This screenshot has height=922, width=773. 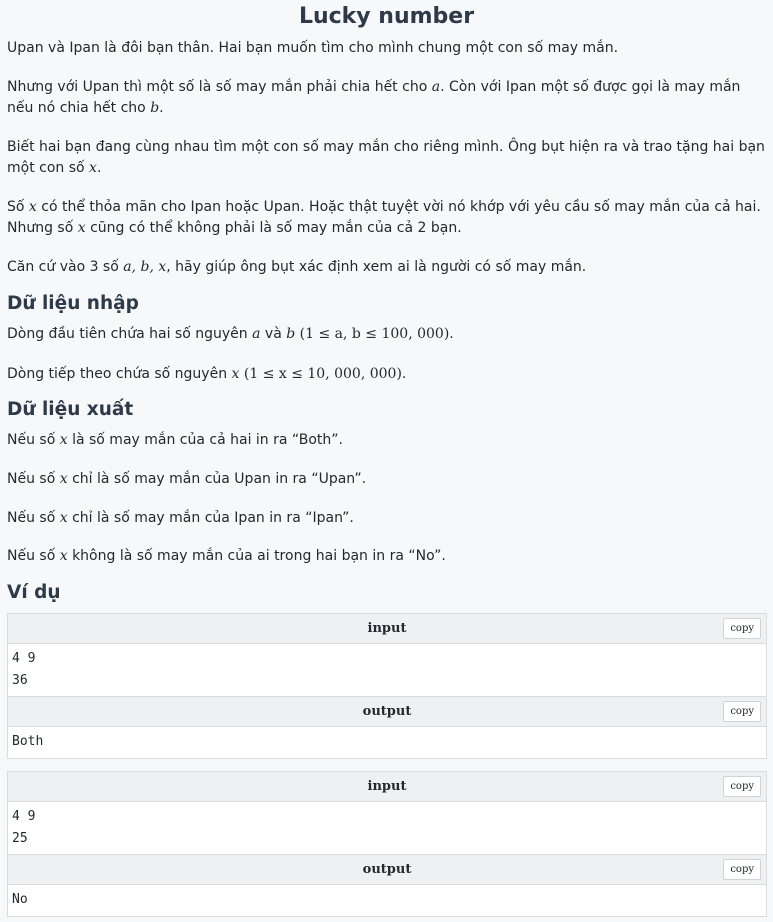 What do you see at coordinates (28, 741) in the screenshot?
I see `example-output-content: Both` at bounding box center [28, 741].